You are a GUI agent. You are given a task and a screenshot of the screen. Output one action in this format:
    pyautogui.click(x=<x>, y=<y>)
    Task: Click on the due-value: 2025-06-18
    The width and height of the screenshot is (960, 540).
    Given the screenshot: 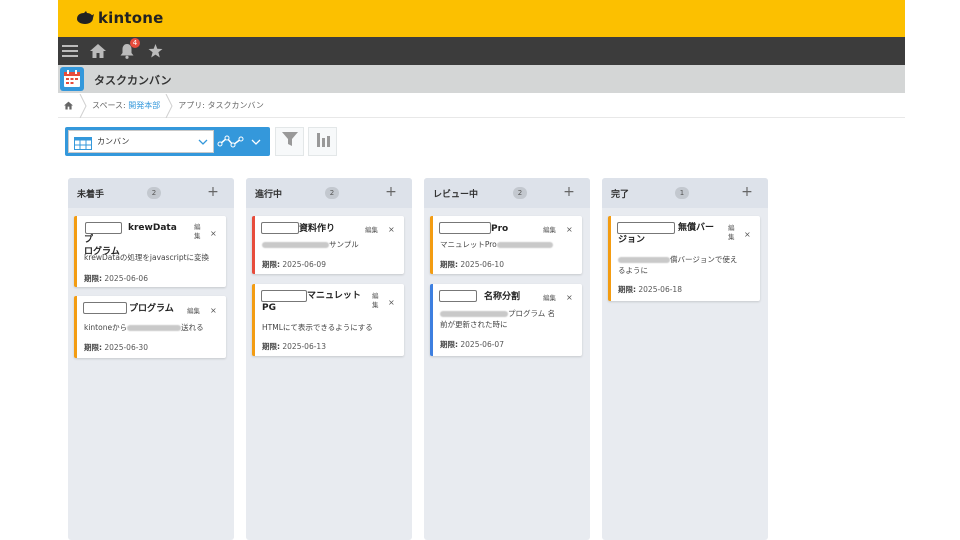 What is the action you would take?
    pyautogui.click(x=660, y=289)
    